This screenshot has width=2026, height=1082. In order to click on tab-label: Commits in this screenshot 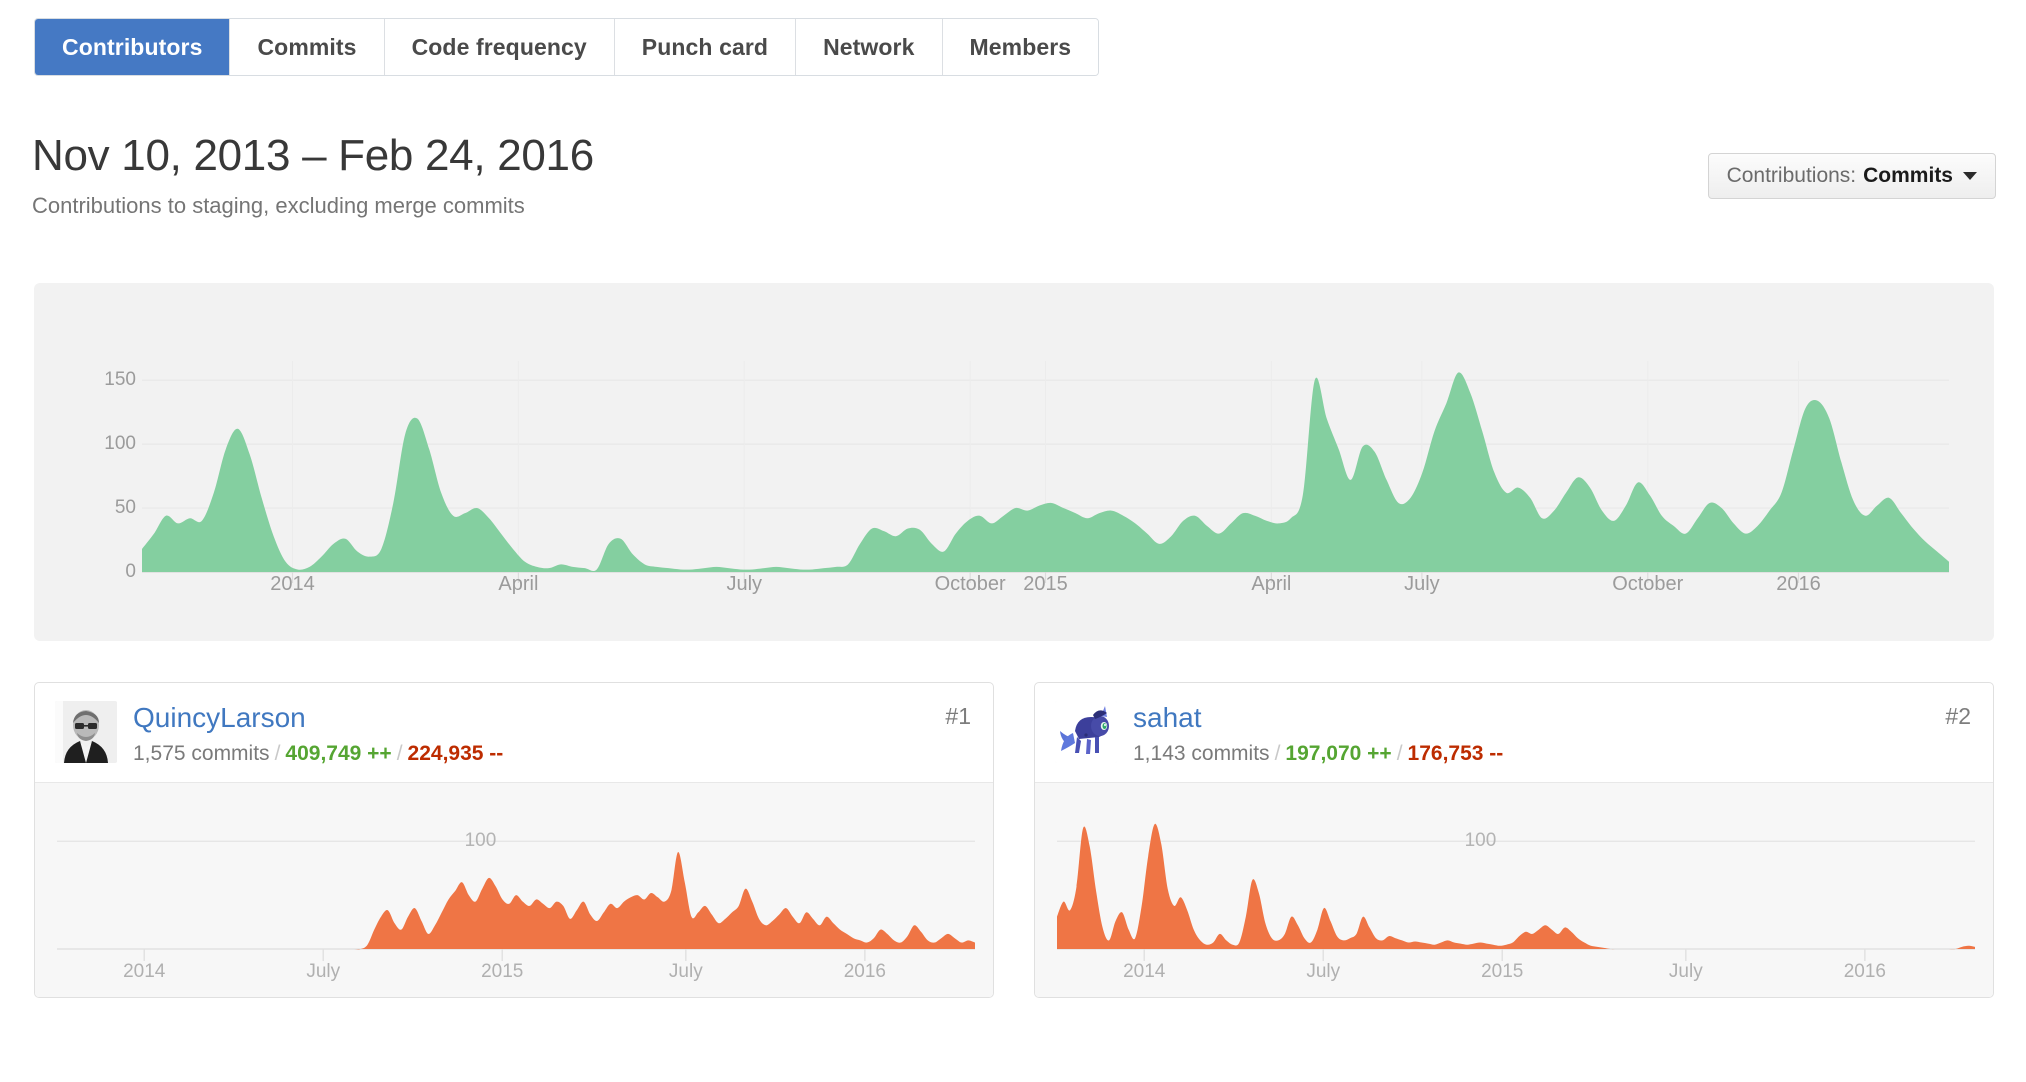, I will do `click(307, 46)`.